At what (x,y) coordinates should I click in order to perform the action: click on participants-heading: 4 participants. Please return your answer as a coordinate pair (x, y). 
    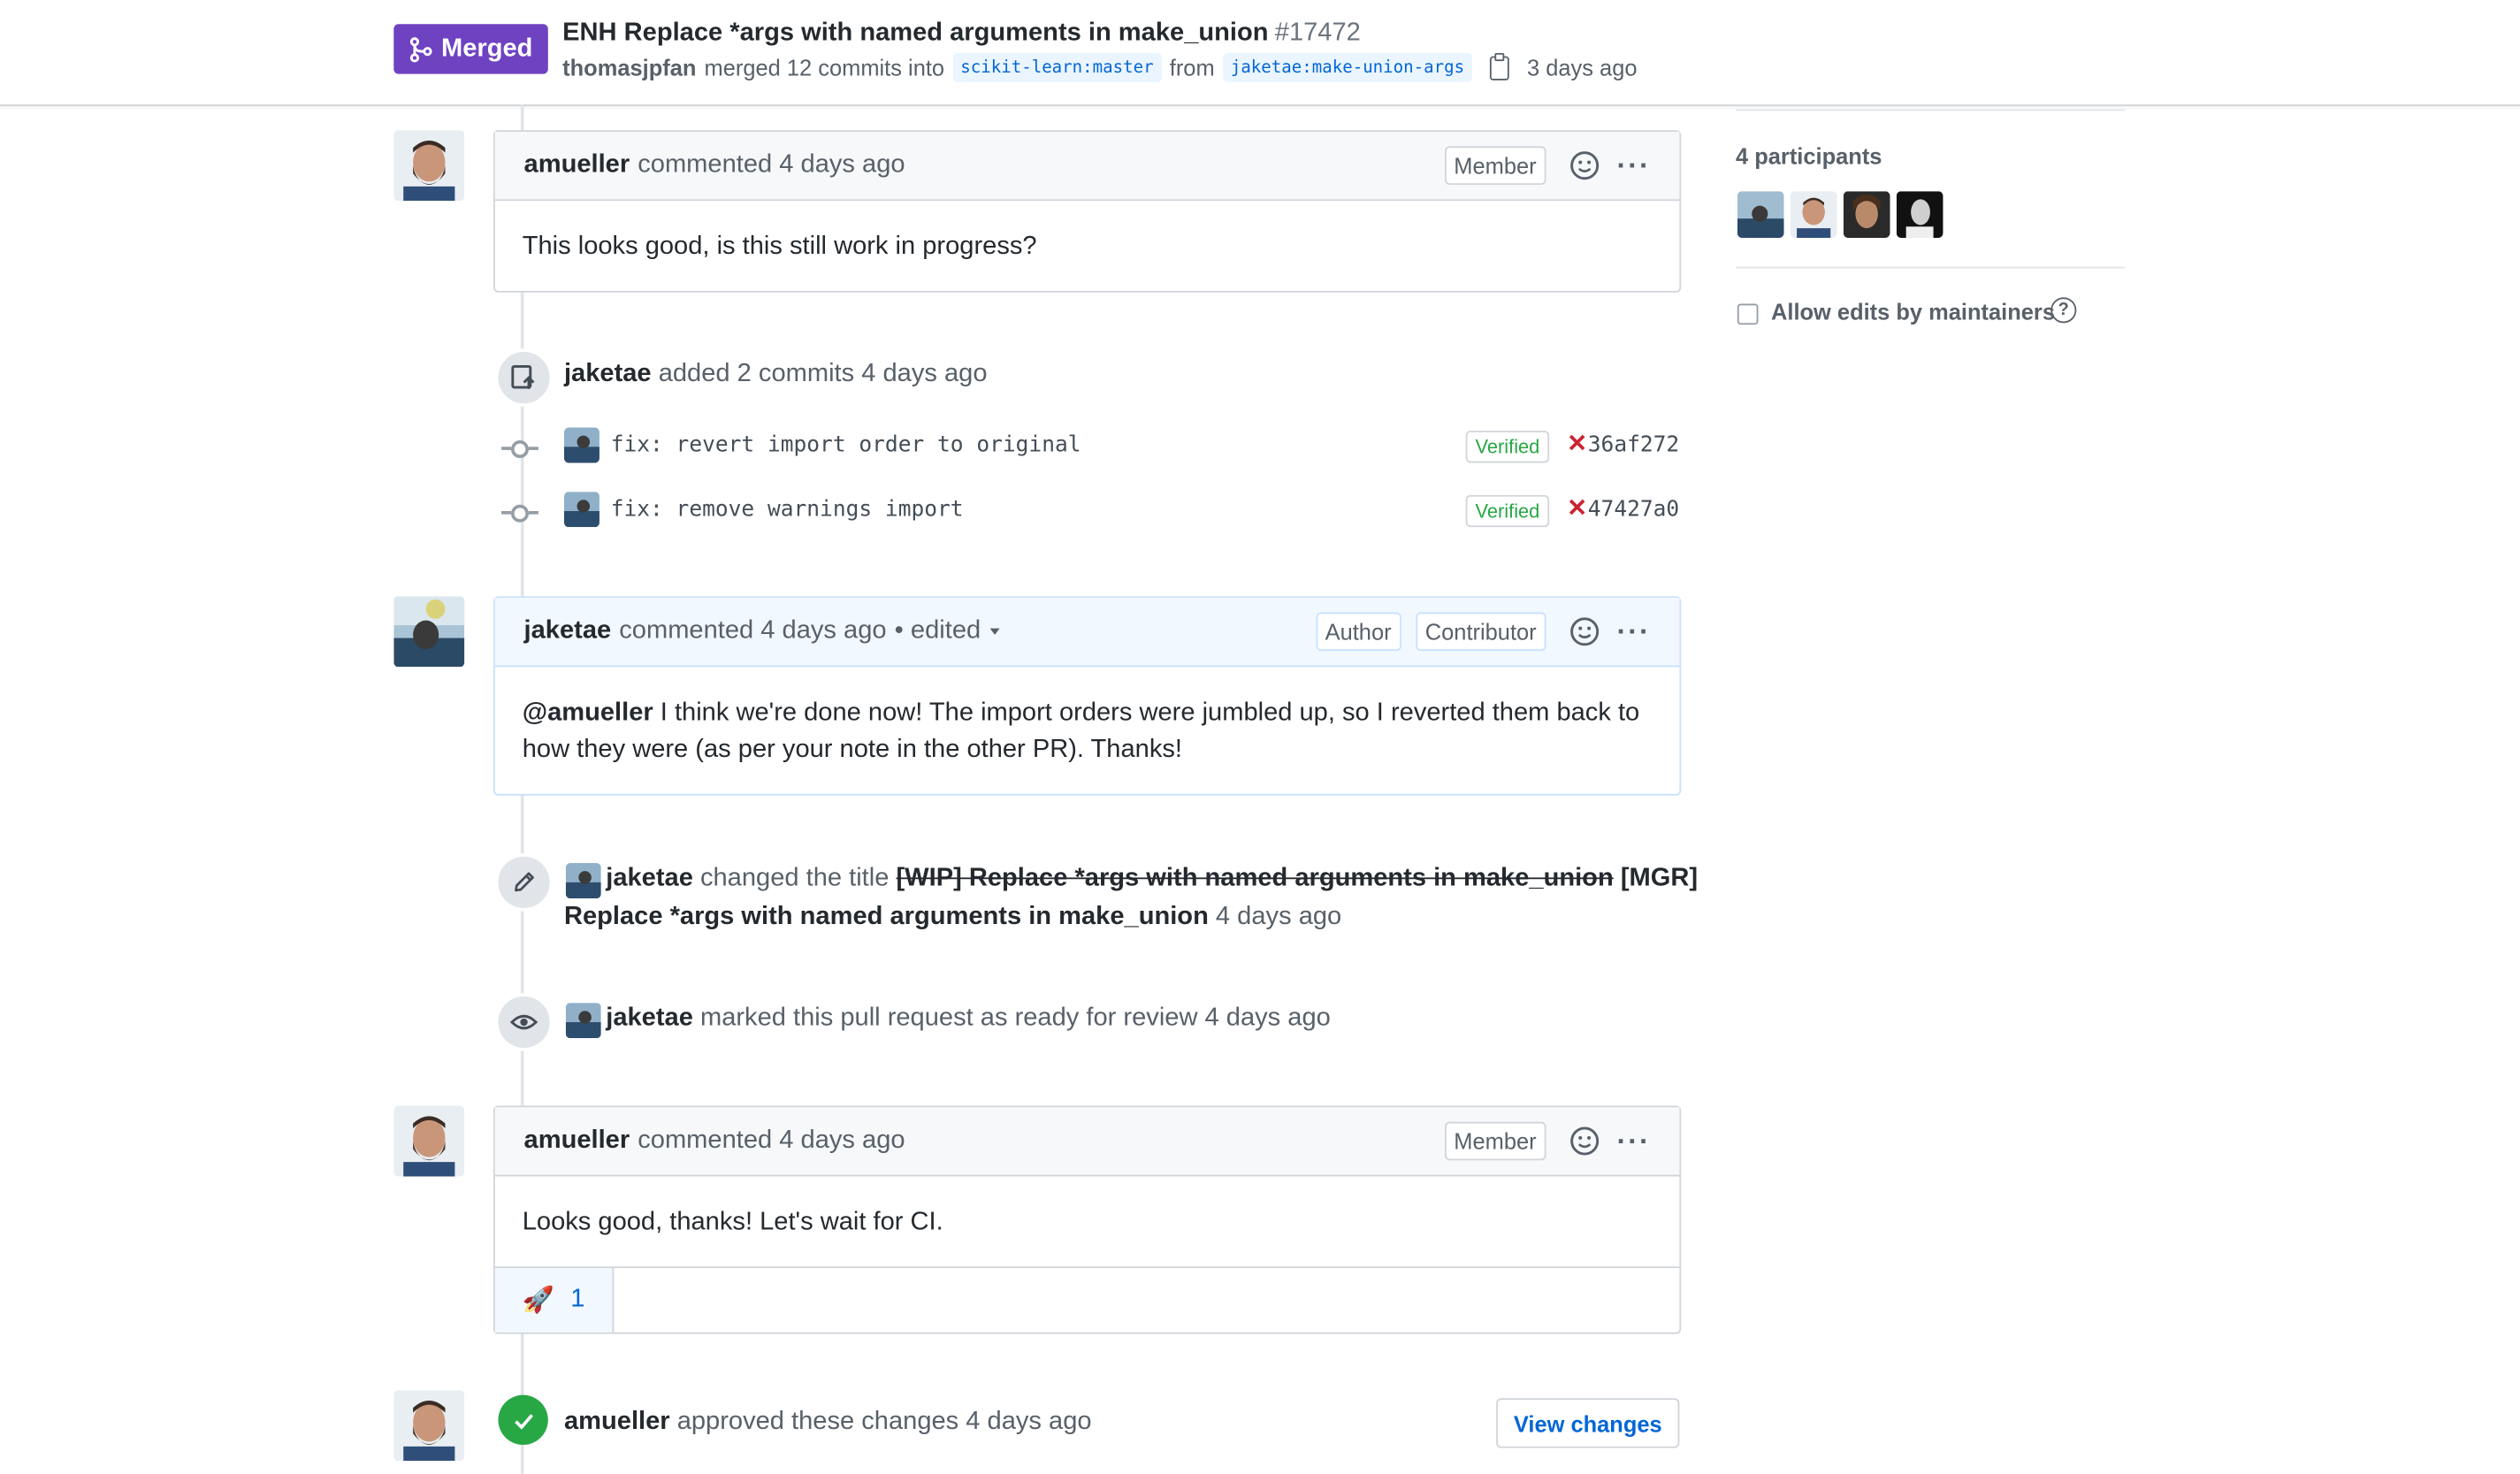
    Looking at the image, I should click on (1809, 155).